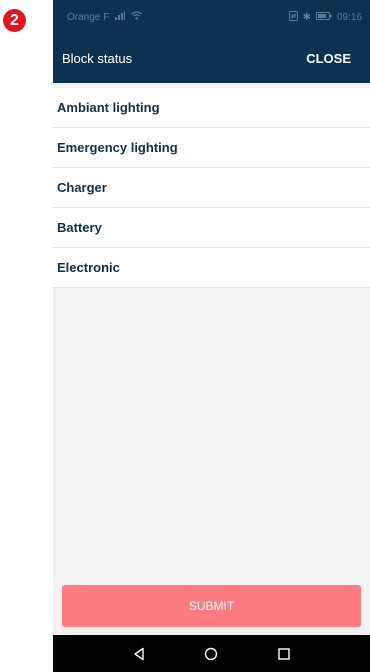  Describe the element at coordinates (211, 228) in the screenshot. I see `list-item-battery: Battery` at that location.